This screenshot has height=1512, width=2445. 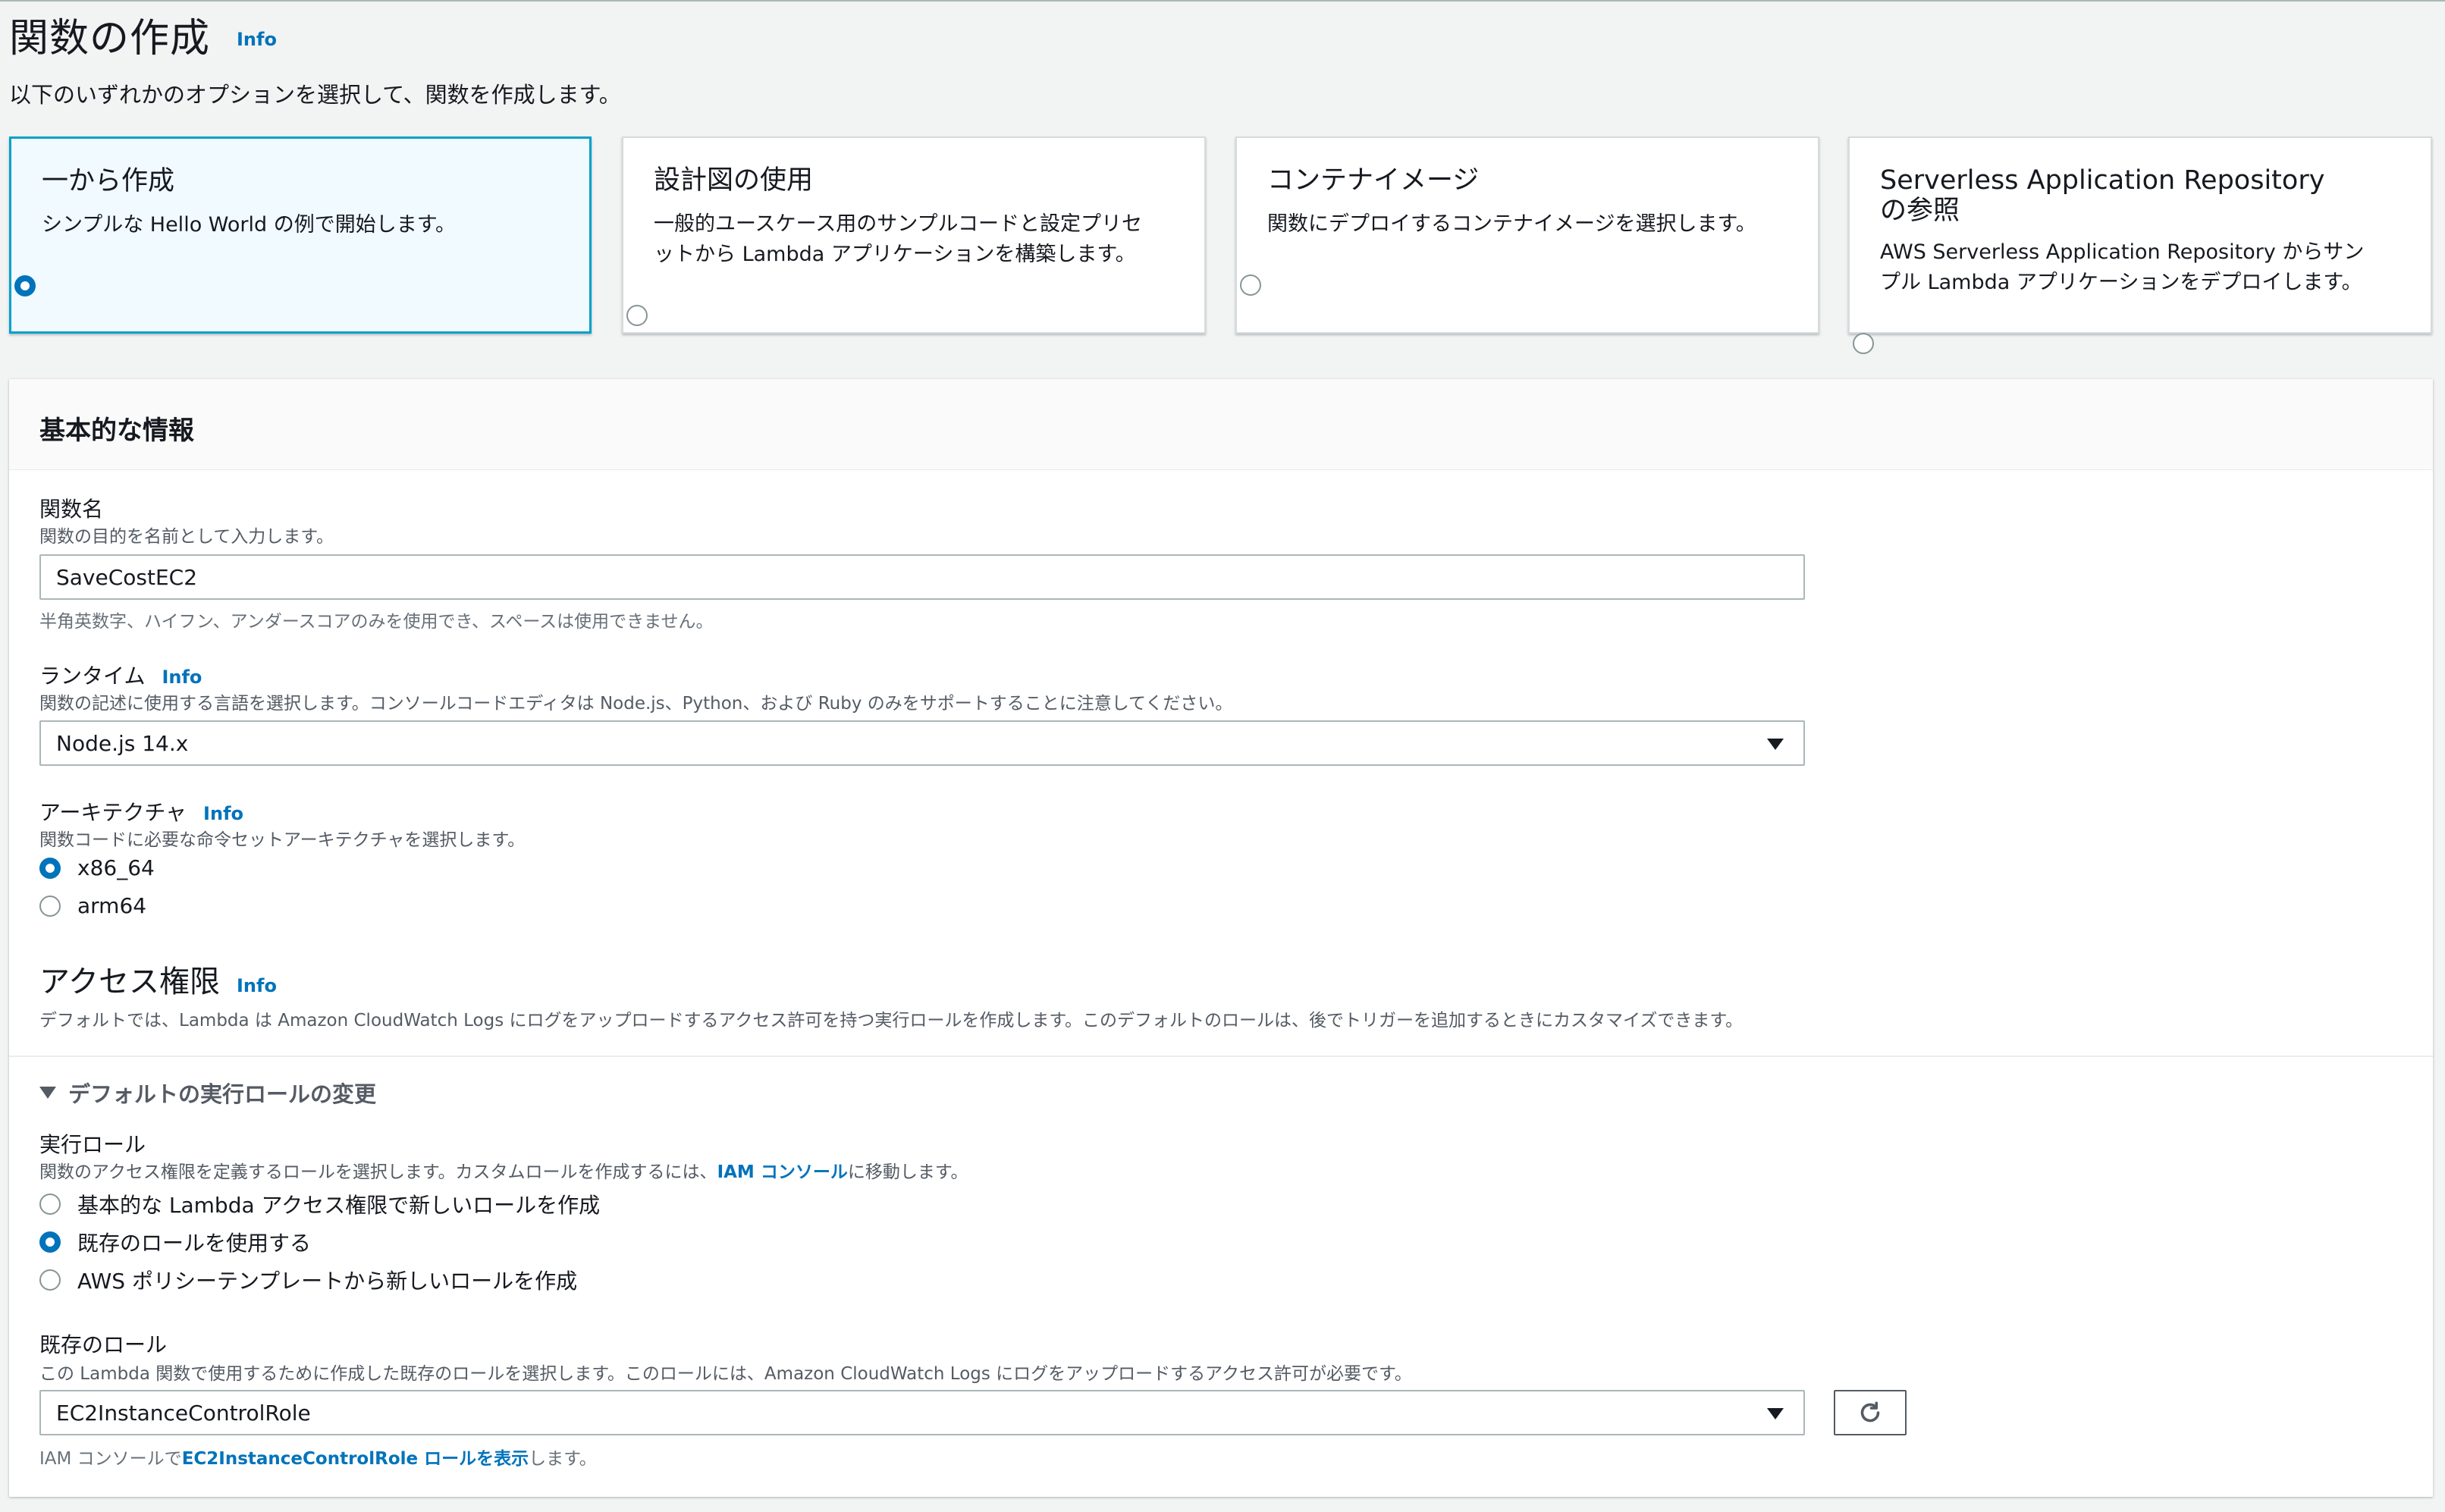 I want to click on function-name-hint: 半角英数字、ハイフン、アンダースコアのみを使用でき、スペースは使用できません。, so click(x=376, y=622).